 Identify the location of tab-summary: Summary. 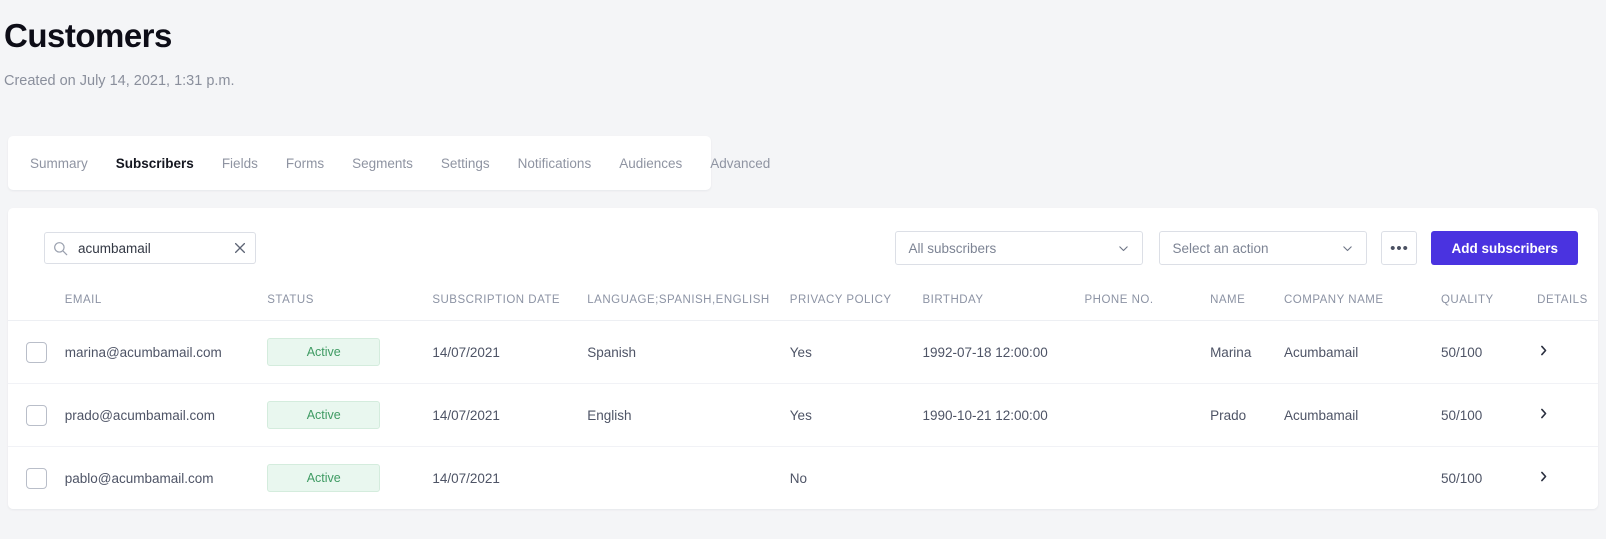
(59, 163).